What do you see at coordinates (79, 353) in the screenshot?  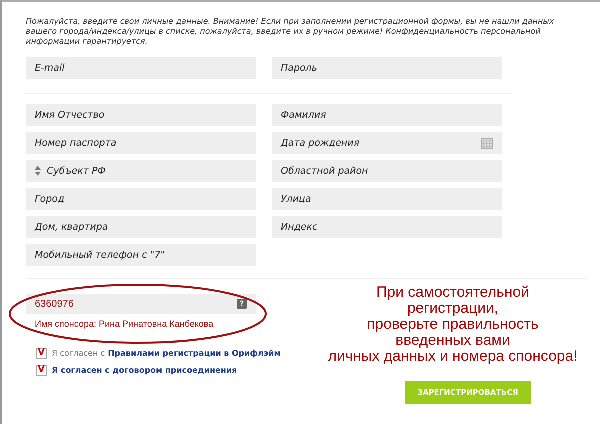 I see `agreement-label: Я согласен с` at bounding box center [79, 353].